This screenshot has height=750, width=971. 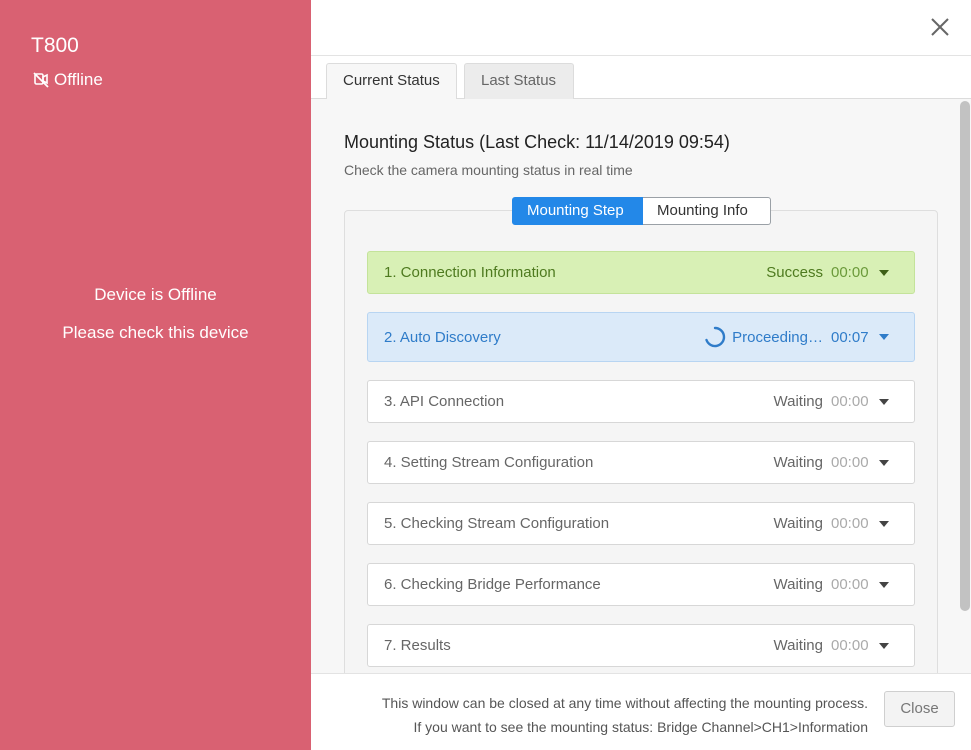 What do you see at coordinates (391, 81) in the screenshot?
I see `tab-current-status: Current Status` at bounding box center [391, 81].